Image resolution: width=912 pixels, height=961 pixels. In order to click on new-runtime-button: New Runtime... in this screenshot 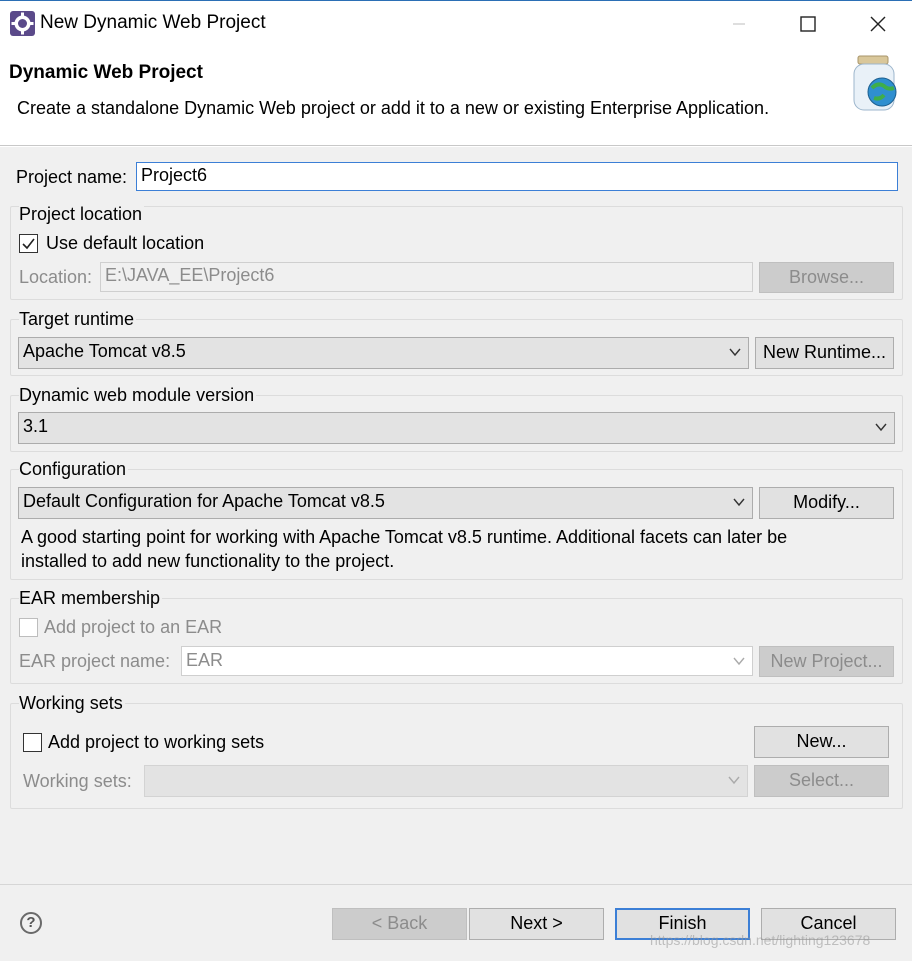, I will do `click(824, 353)`.